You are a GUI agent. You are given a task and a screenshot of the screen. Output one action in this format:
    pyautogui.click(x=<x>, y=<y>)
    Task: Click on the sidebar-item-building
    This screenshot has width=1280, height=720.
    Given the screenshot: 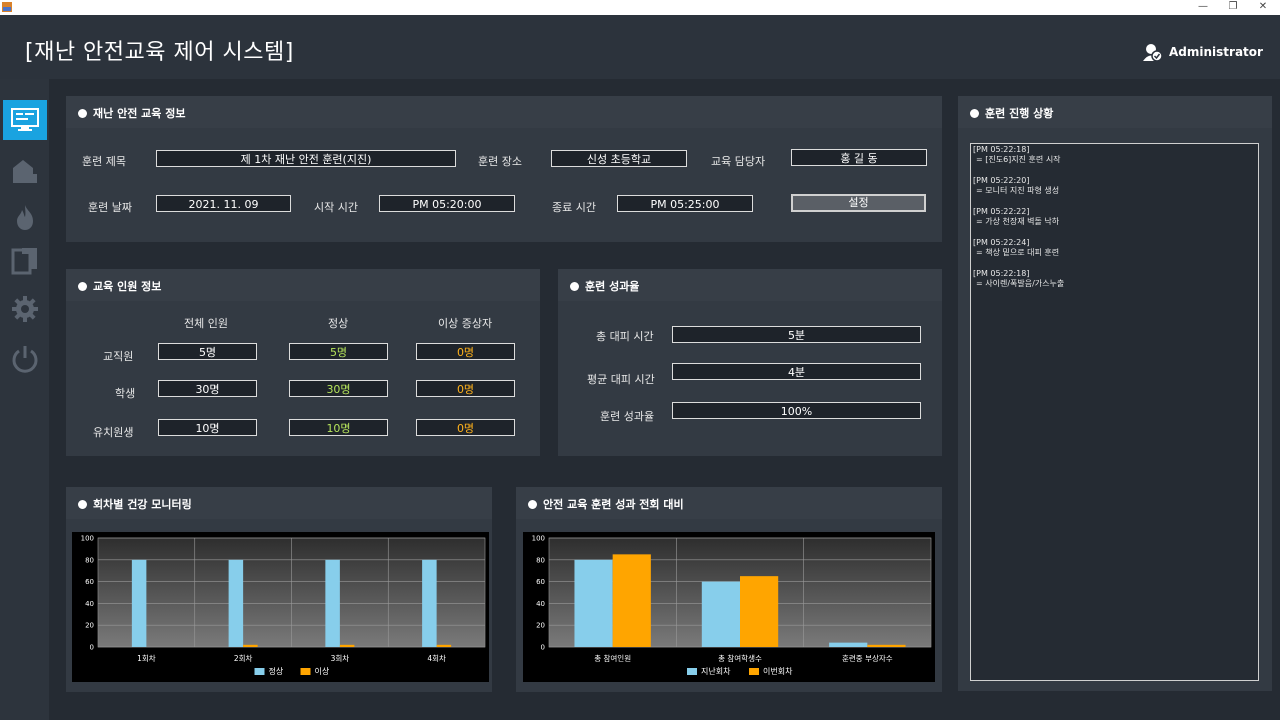 What is the action you would take?
    pyautogui.click(x=25, y=170)
    